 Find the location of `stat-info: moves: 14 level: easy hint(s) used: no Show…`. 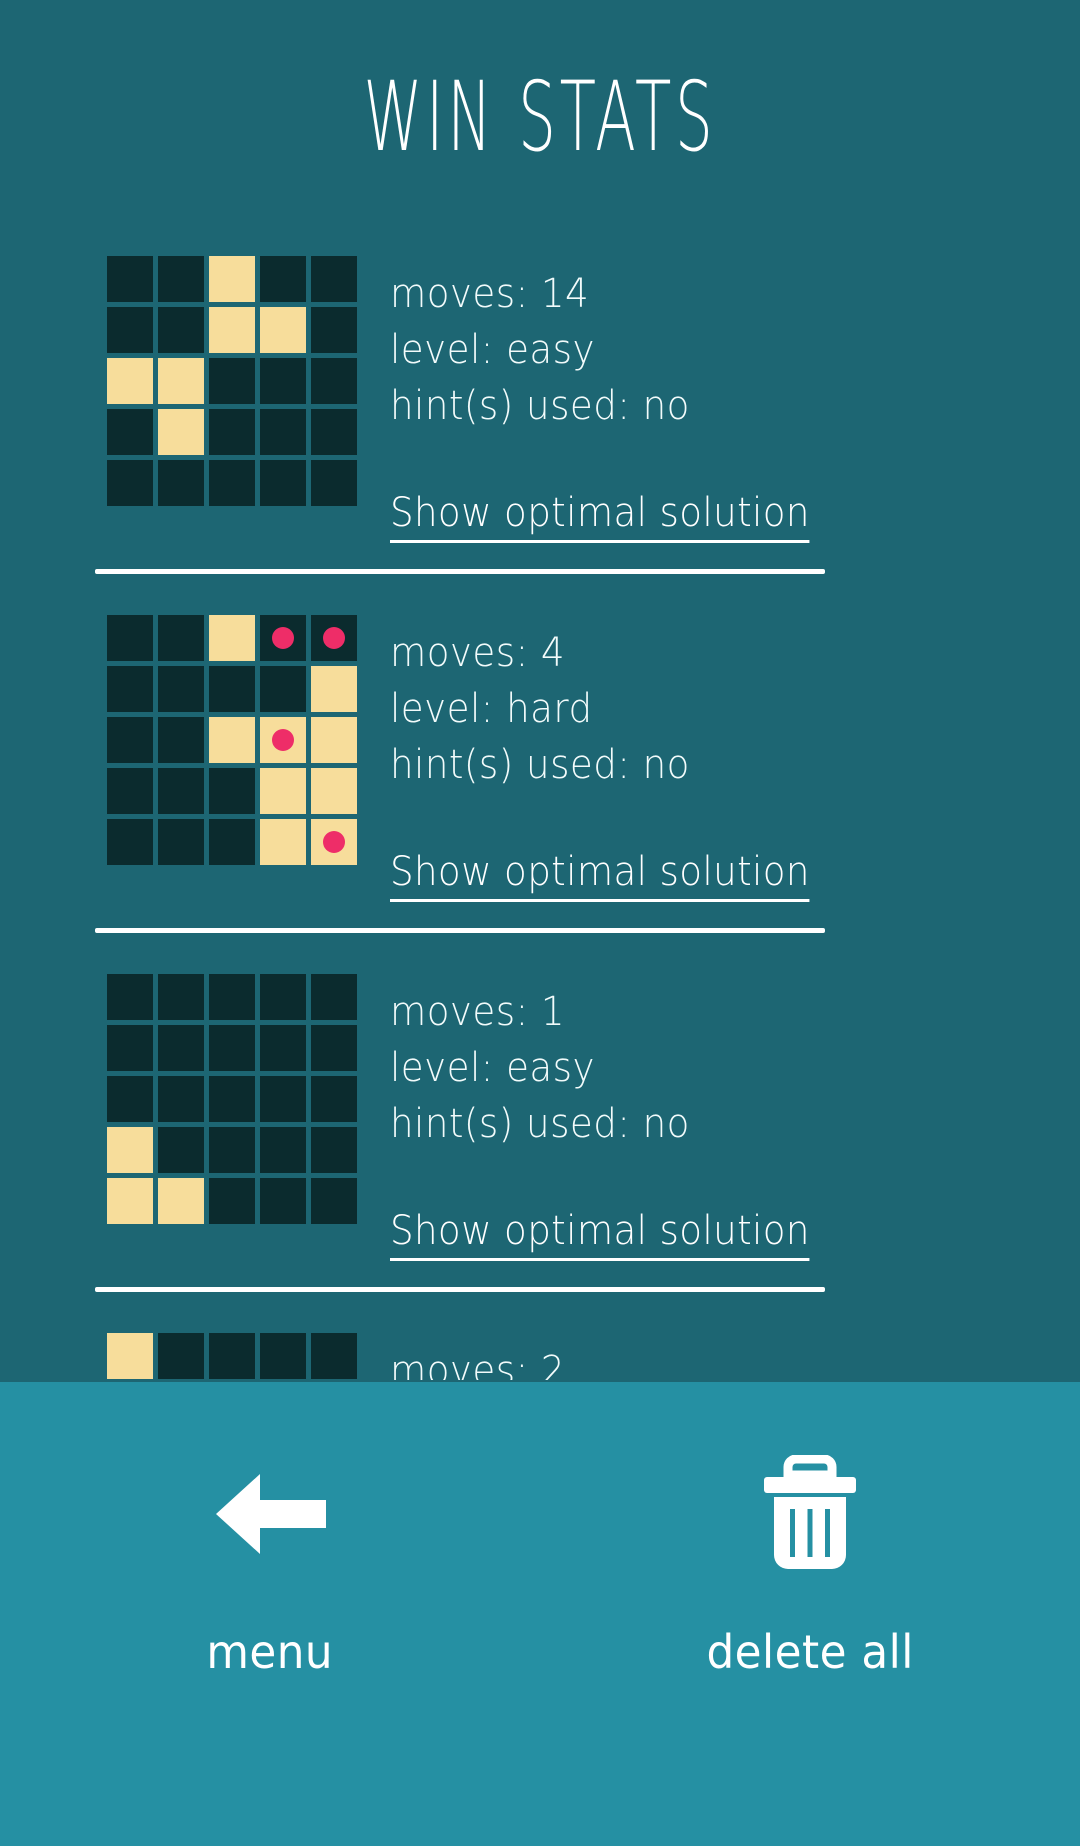

stat-info: moves: 14 level: easy hint(s) used: no Show… is located at coordinates (735, 399).